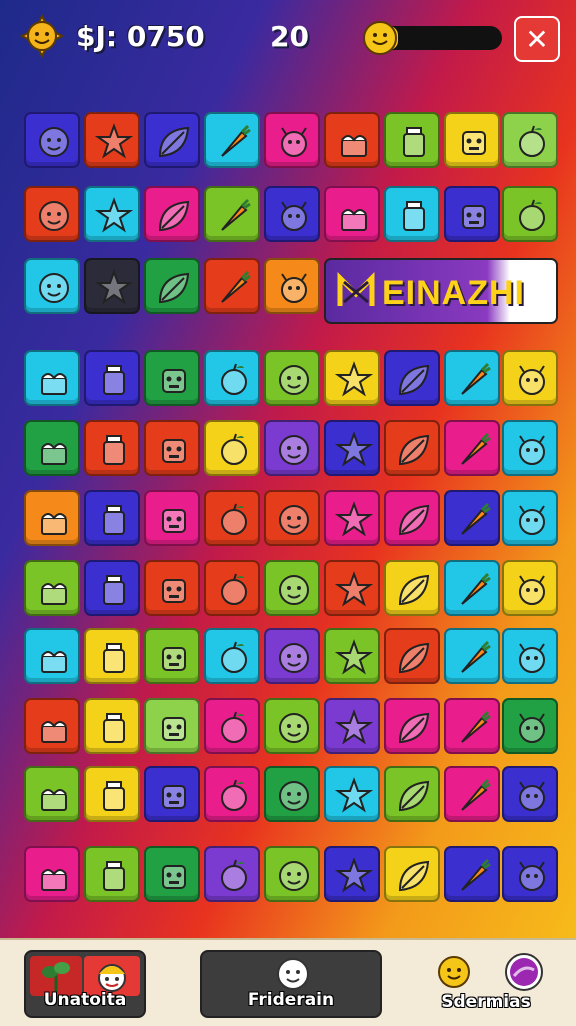  I want to click on leaf-icon, so click(414, 728).